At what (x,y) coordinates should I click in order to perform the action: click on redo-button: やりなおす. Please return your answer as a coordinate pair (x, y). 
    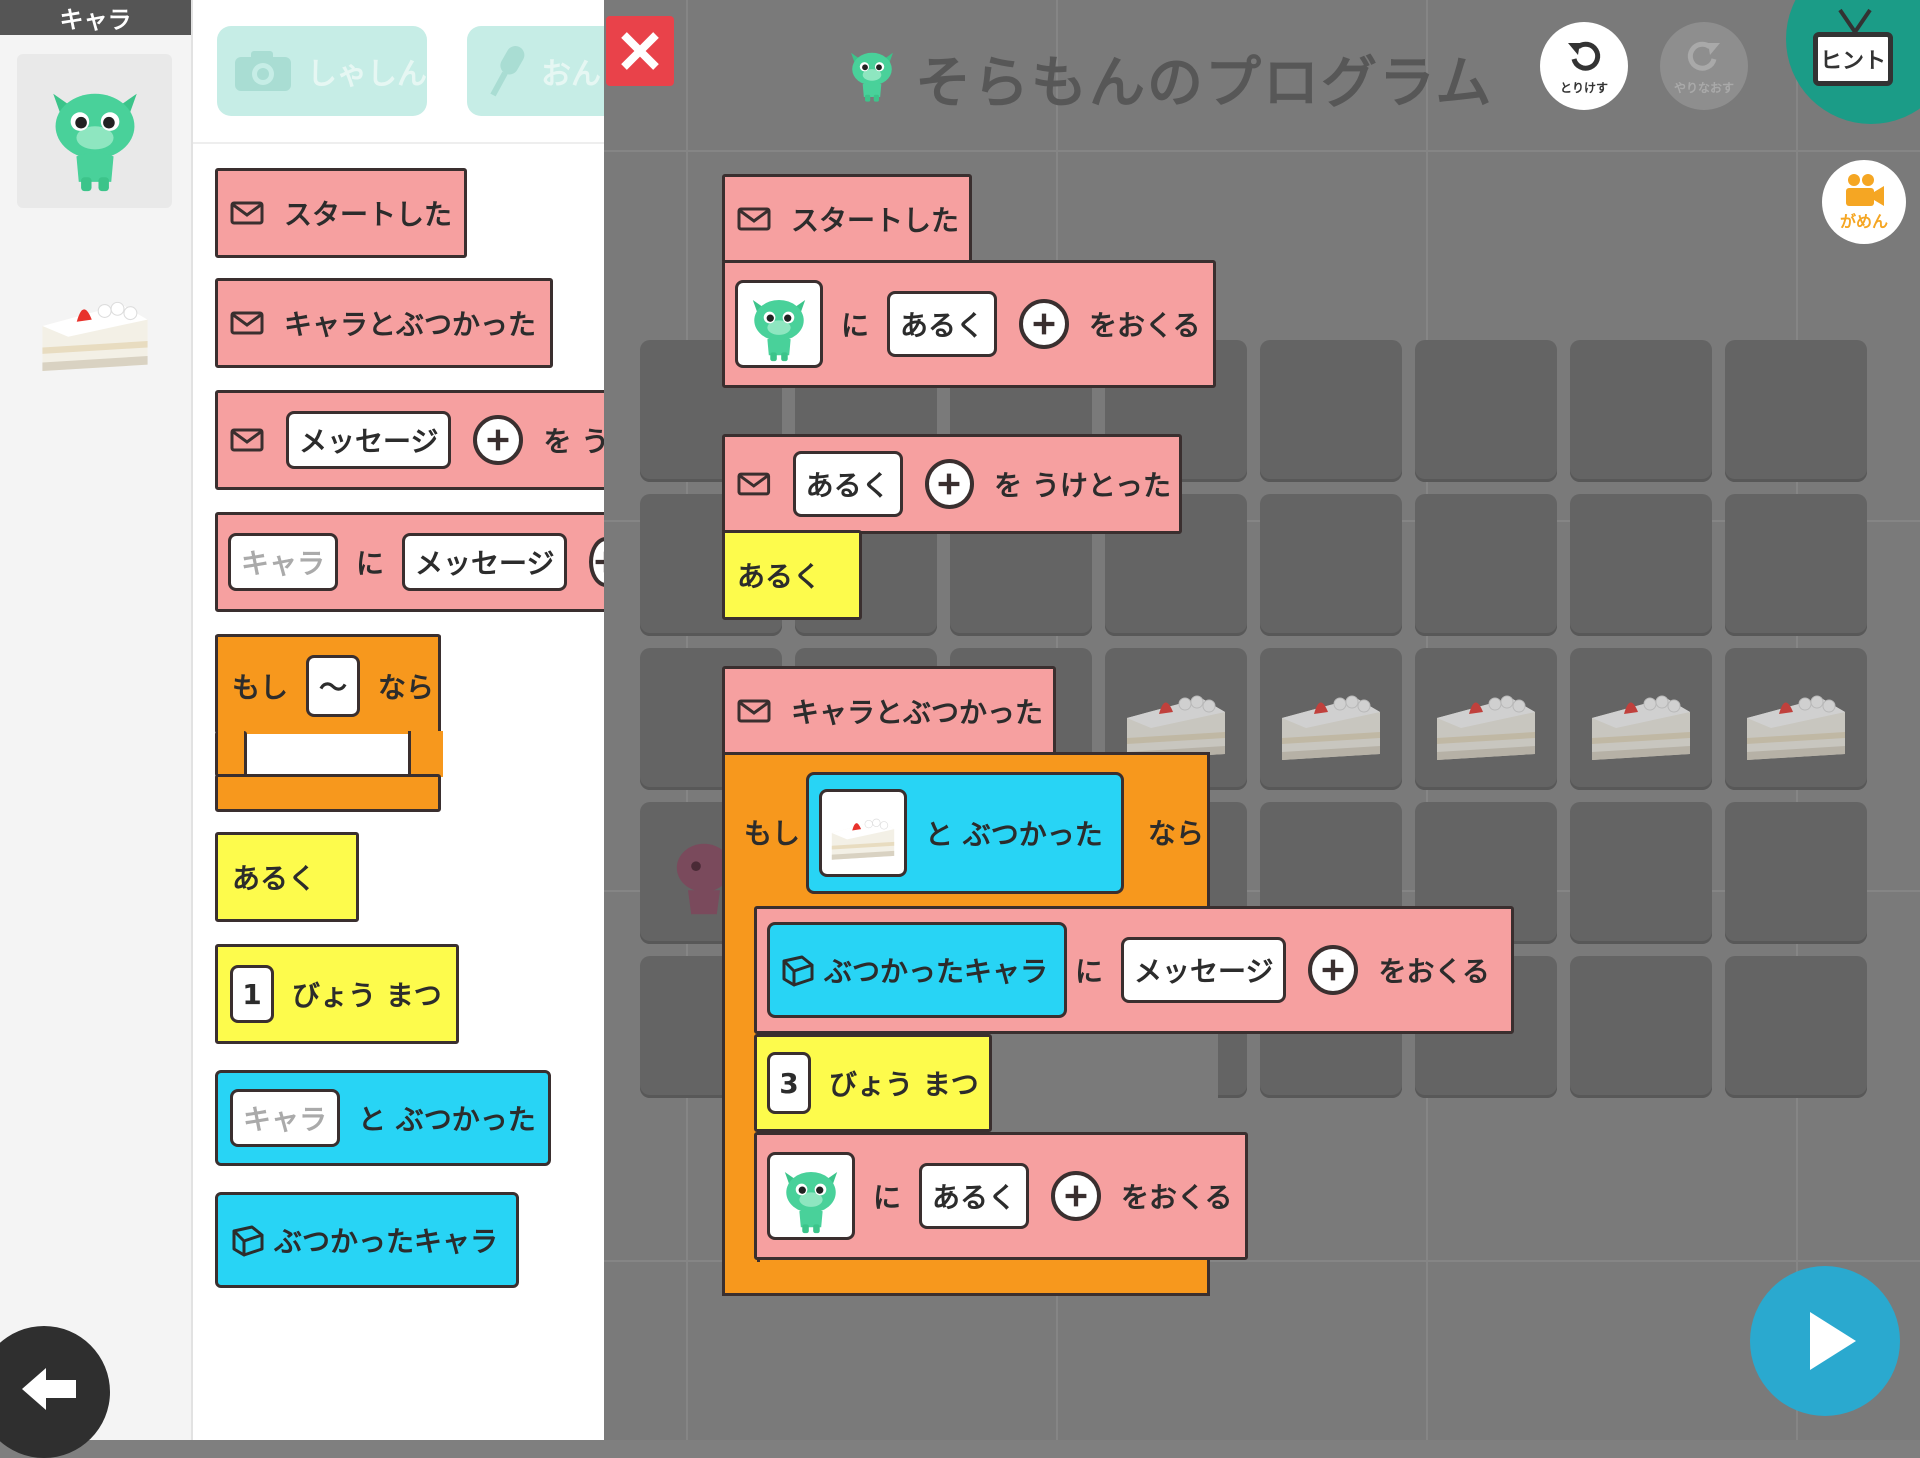
    Looking at the image, I should click on (1704, 66).